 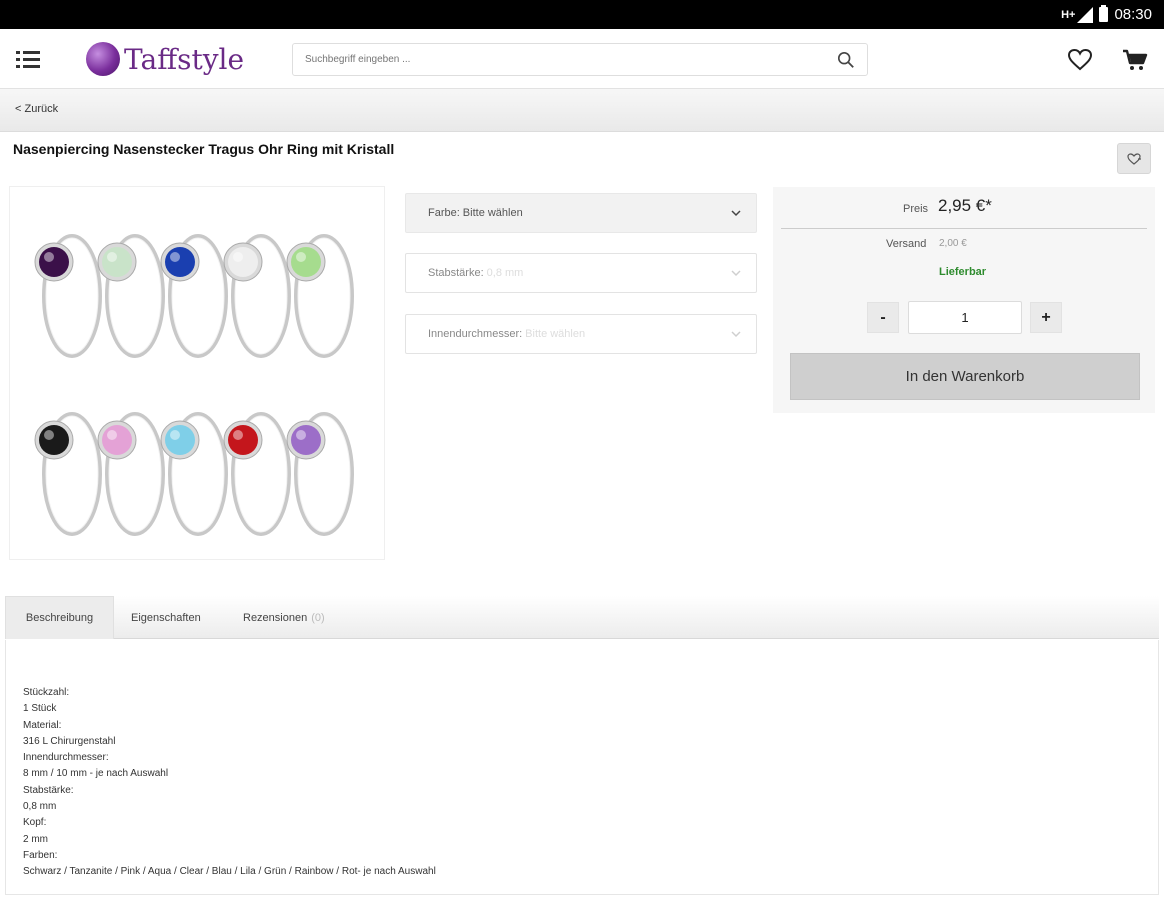 I want to click on inner-diameter-value: Bitte wählen, so click(x=555, y=334).